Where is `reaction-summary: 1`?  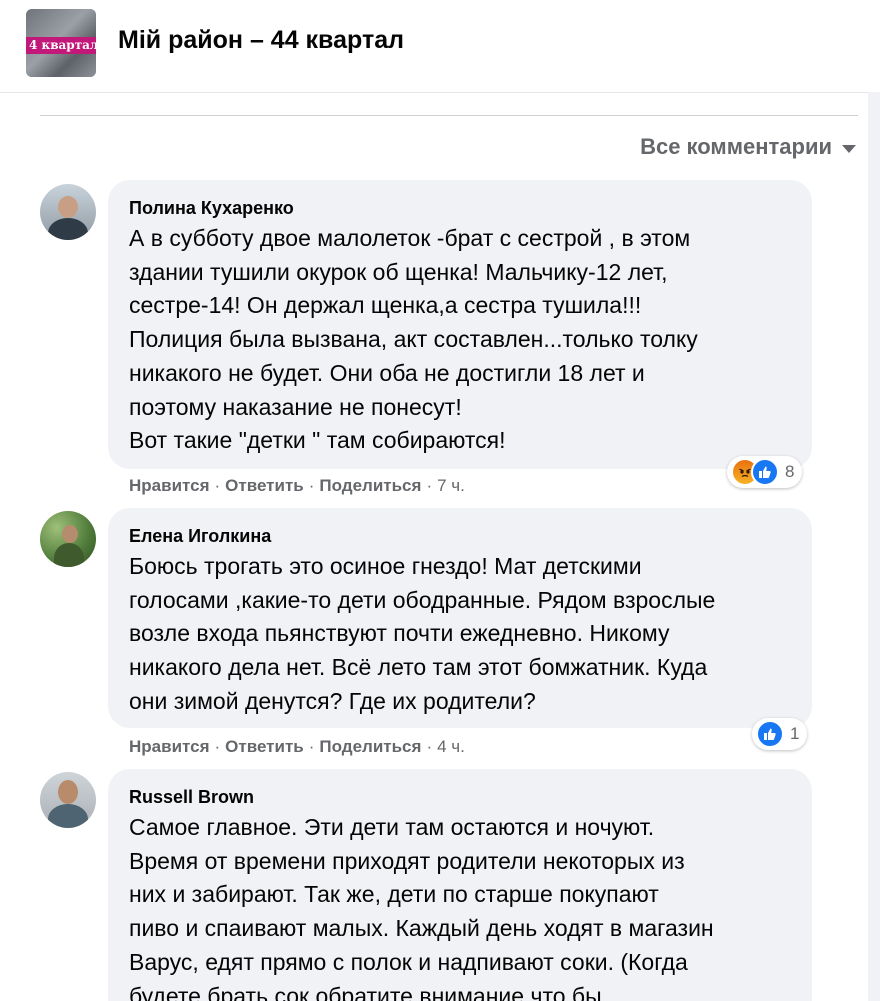 reaction-summary: 1 is located at coordinates (780, 734).